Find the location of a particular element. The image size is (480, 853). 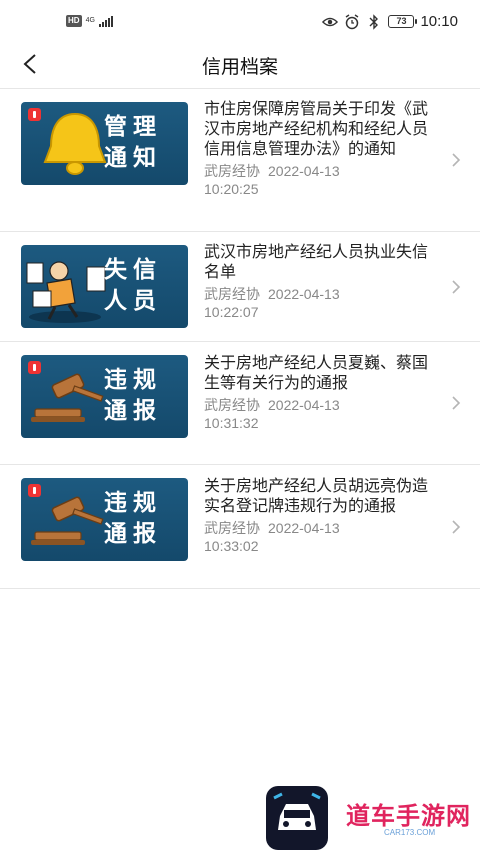

eye-icon is located at coordinates (330, 22).